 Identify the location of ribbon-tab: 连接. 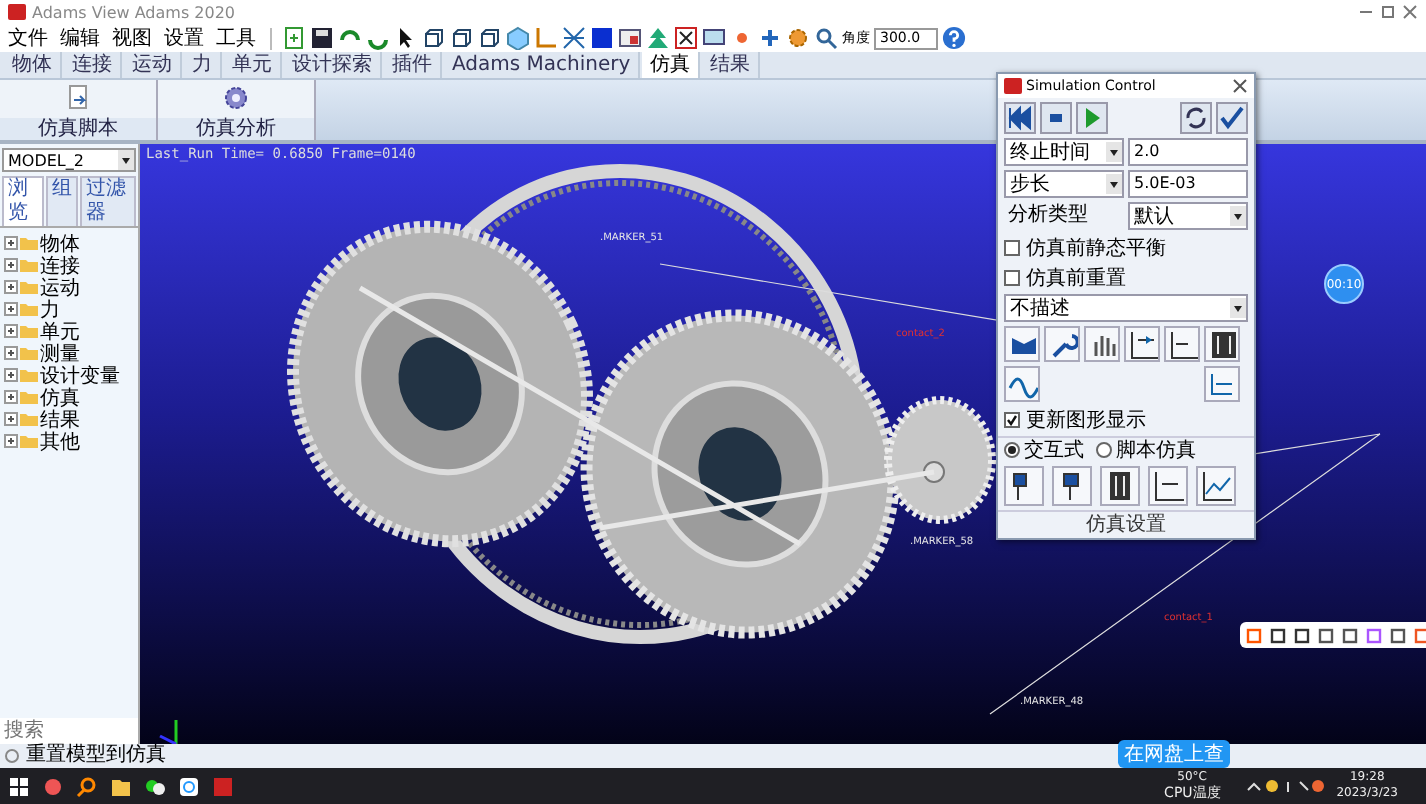
(93, 65).